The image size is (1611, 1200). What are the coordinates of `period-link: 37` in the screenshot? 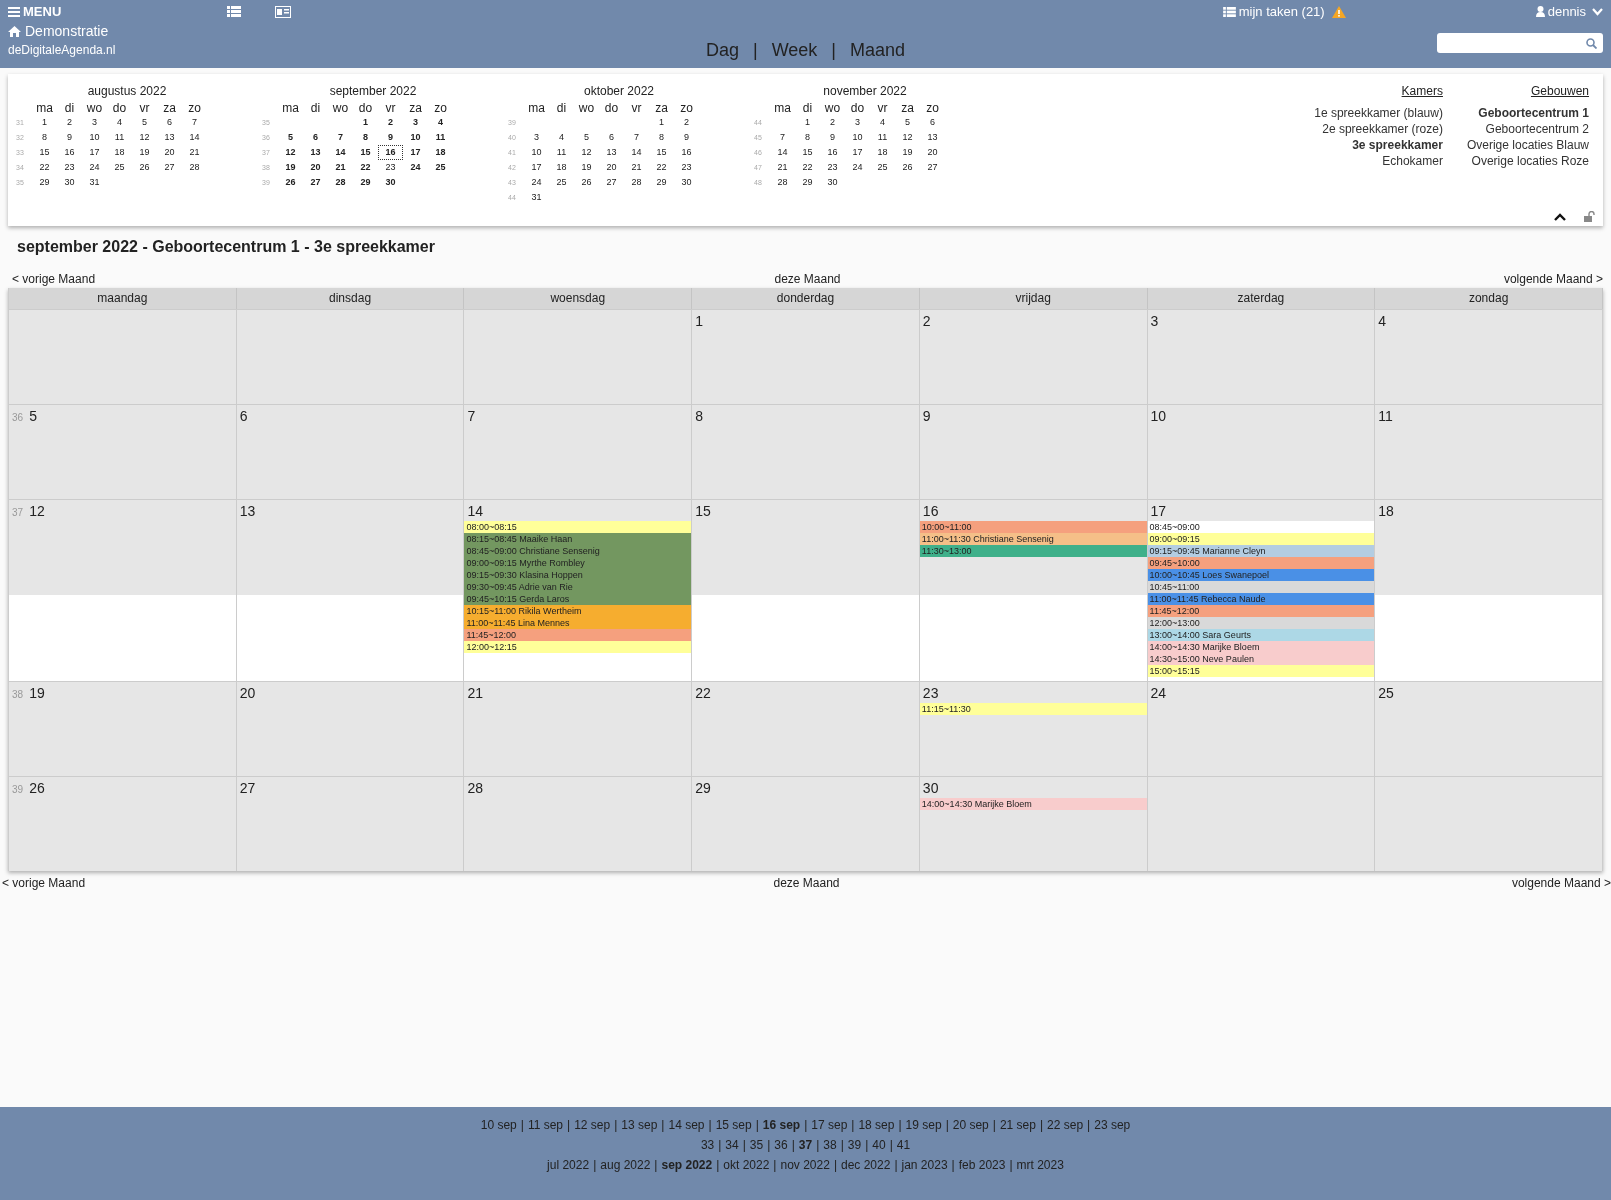 It's located at (805, 1145).